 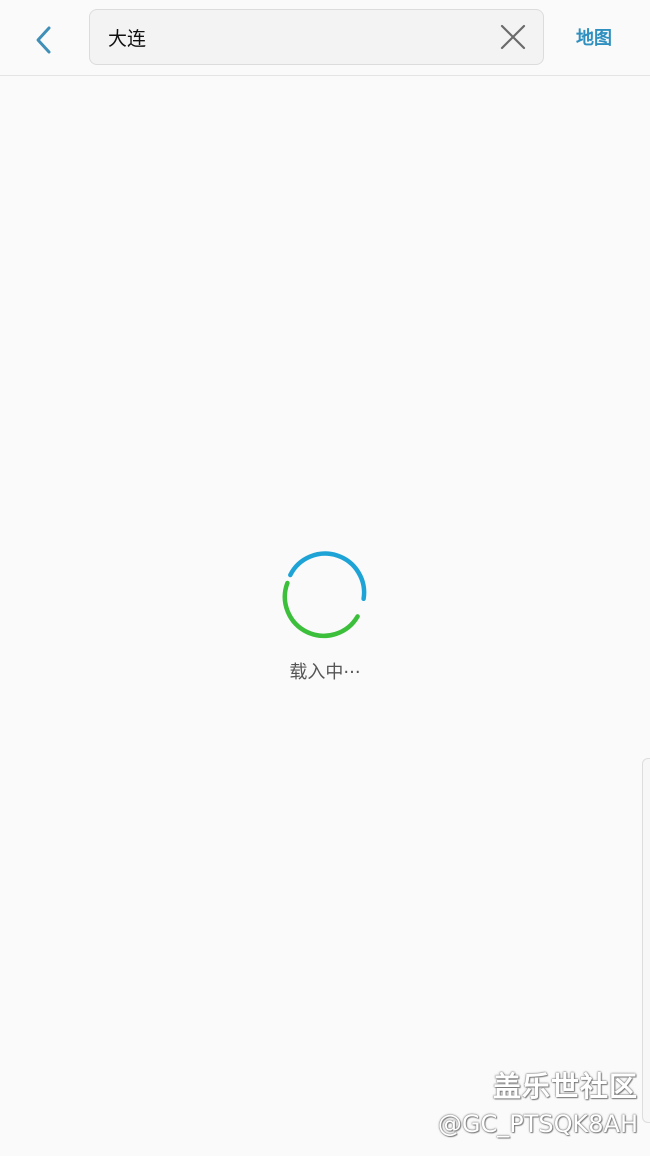 What do you see at coordinates (565, 1086) in the screenshot?
I see `watermark-title: 盖乐世社区` at bounding box center [565, 1086].